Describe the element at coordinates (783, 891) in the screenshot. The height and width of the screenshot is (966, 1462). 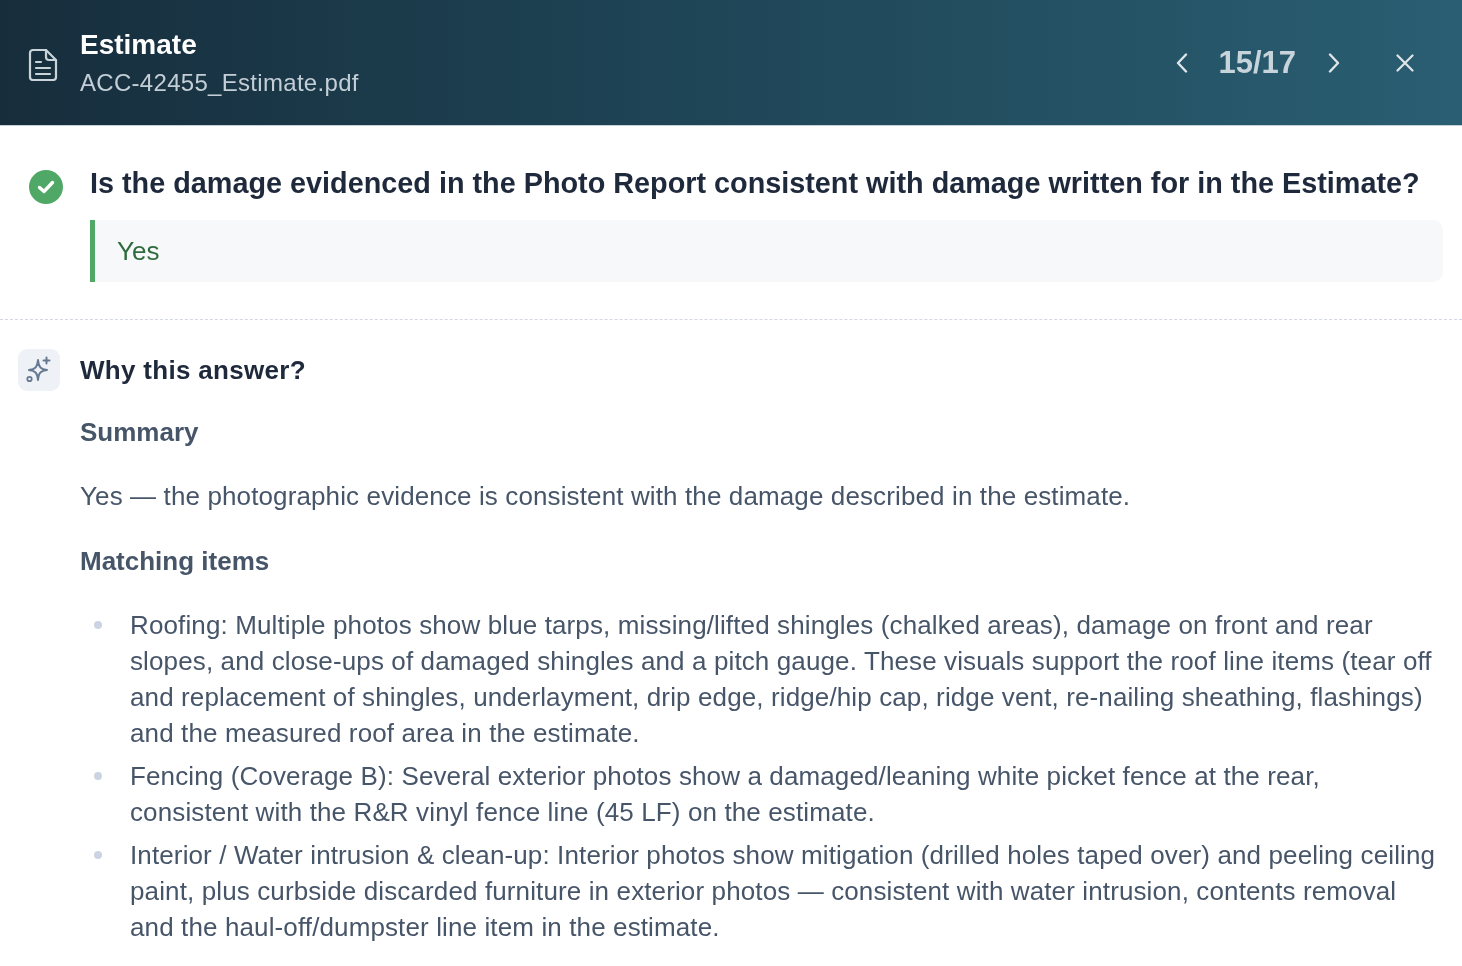
I see `list-item-text: Interior / Water intrusion & clean-up: Interior photos show mitigation (drilled holes taped over) and peeling ceiling paint, plus curbside discarded furniture in exterior photos — consistent with water intrusion, contents removal and the haul-off/dumpster line item in the estimate.` at that location.